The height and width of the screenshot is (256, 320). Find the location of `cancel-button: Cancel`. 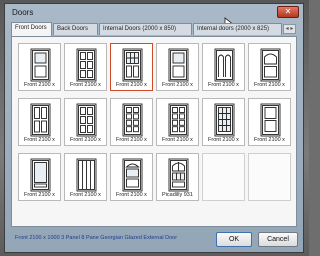

cancel-button: Cancel is located at coordinates (278, 239).